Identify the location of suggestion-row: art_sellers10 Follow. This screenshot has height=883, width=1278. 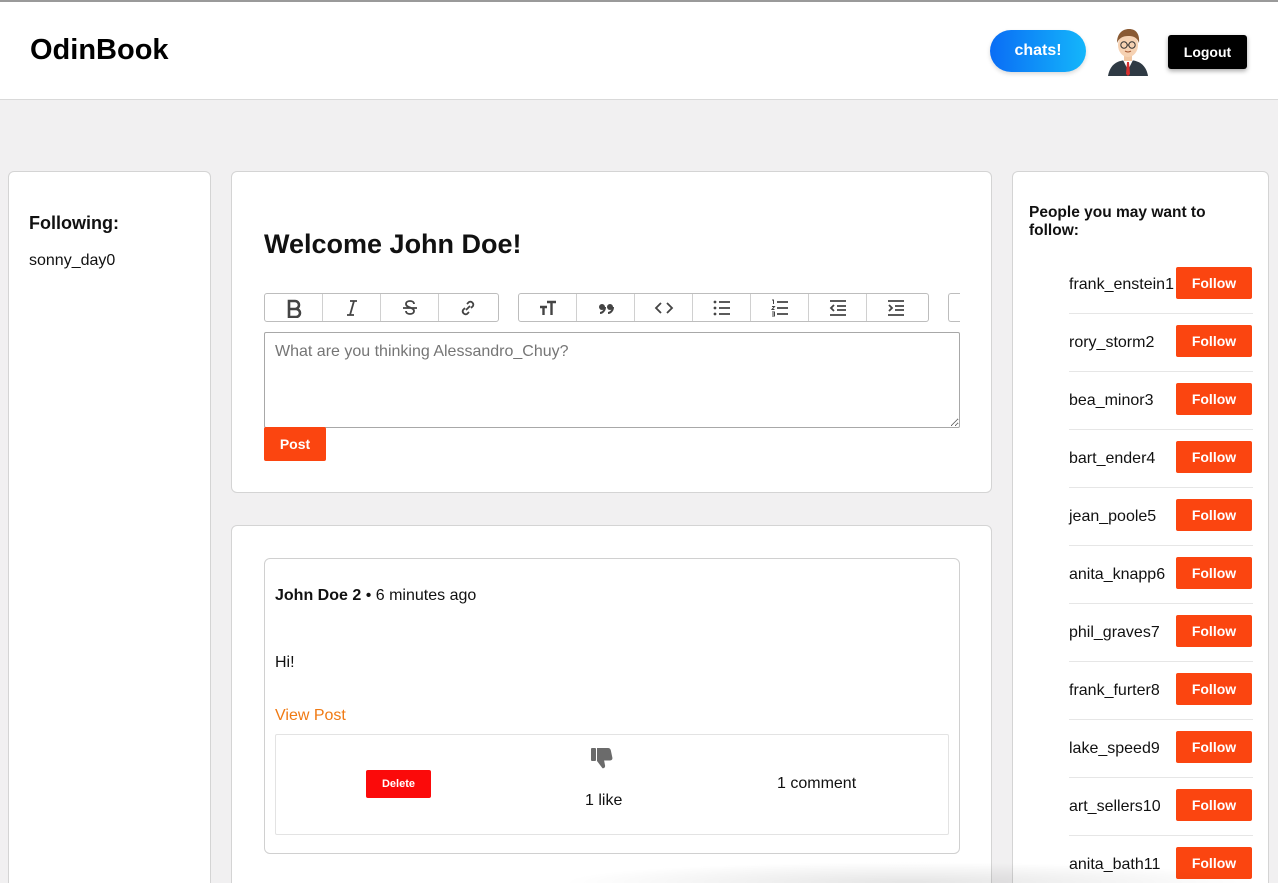
(1161, 807).